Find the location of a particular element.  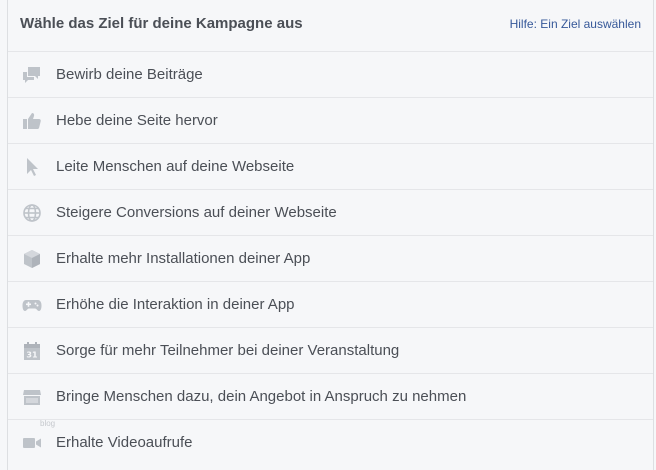

objective-label: Steigere Conversions auf deiner Webseite is located at coordinates (196, 212).